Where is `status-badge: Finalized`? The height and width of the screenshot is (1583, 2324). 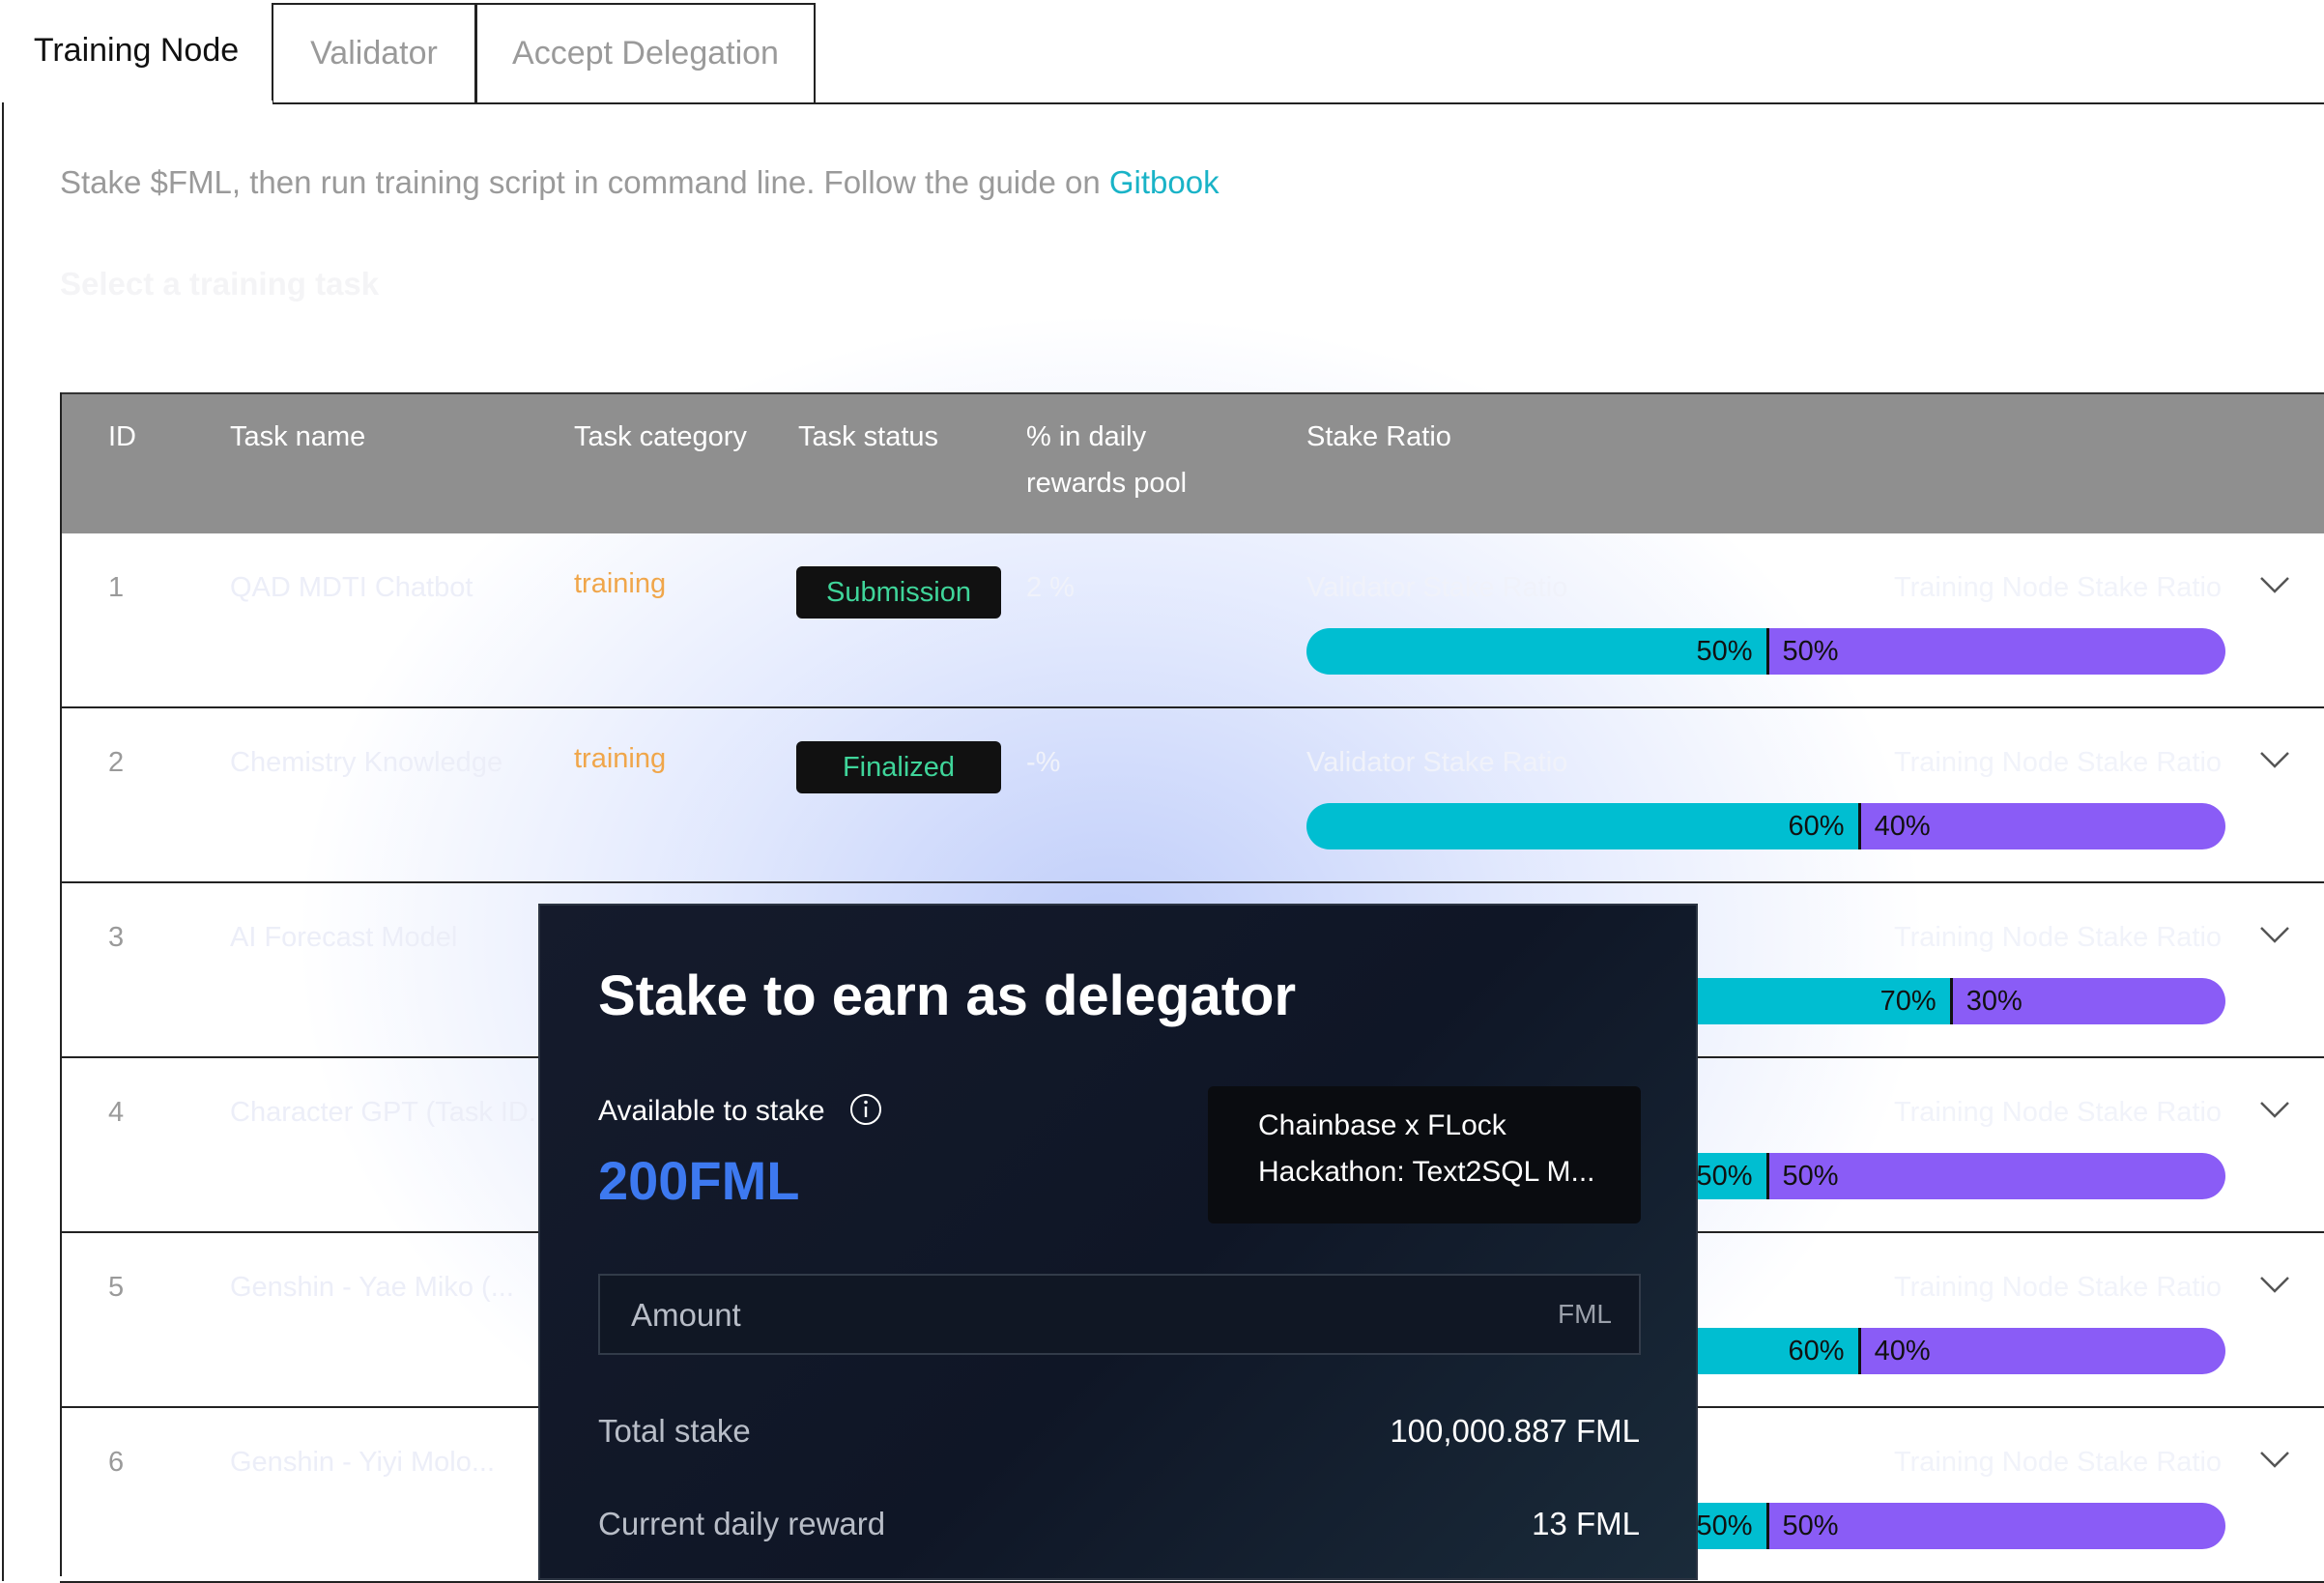 status-badge: Finalized is located at coordinates (899, 767).